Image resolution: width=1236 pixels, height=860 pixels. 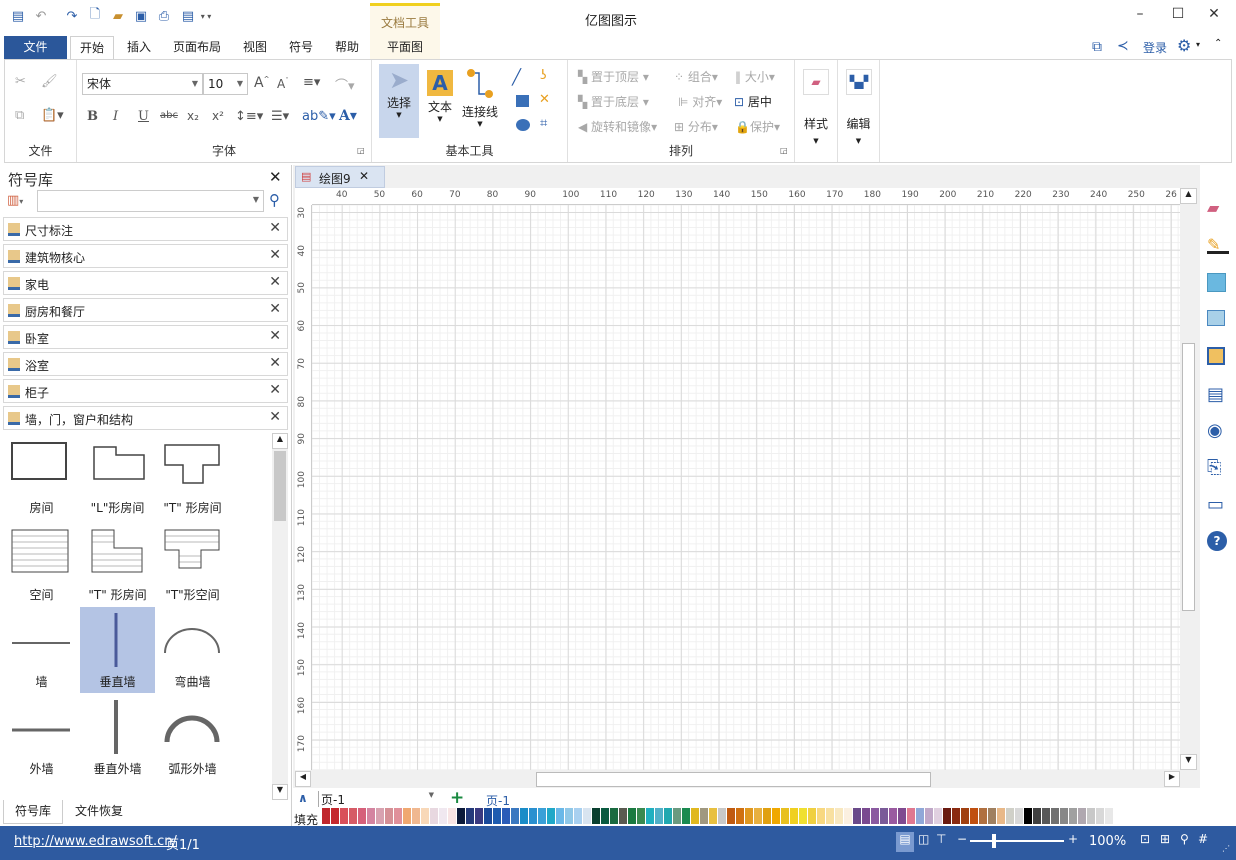 What do you see at coordinates (139, 48) in the screenshot?
I see `tab-insert: 插入` at bounding box center [139, 48].